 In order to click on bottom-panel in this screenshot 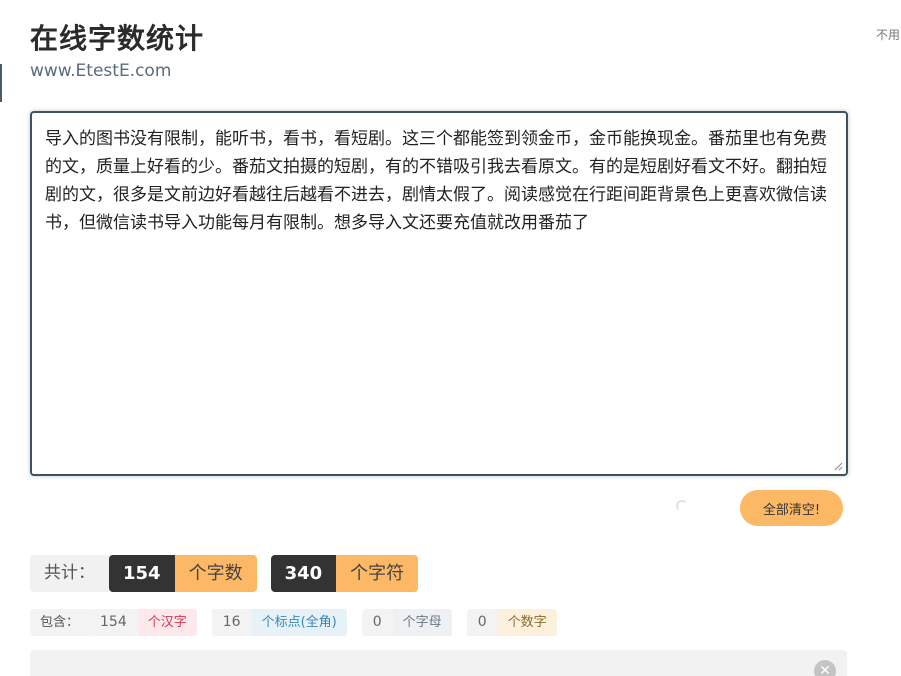, I will do `click(438, 663)`.